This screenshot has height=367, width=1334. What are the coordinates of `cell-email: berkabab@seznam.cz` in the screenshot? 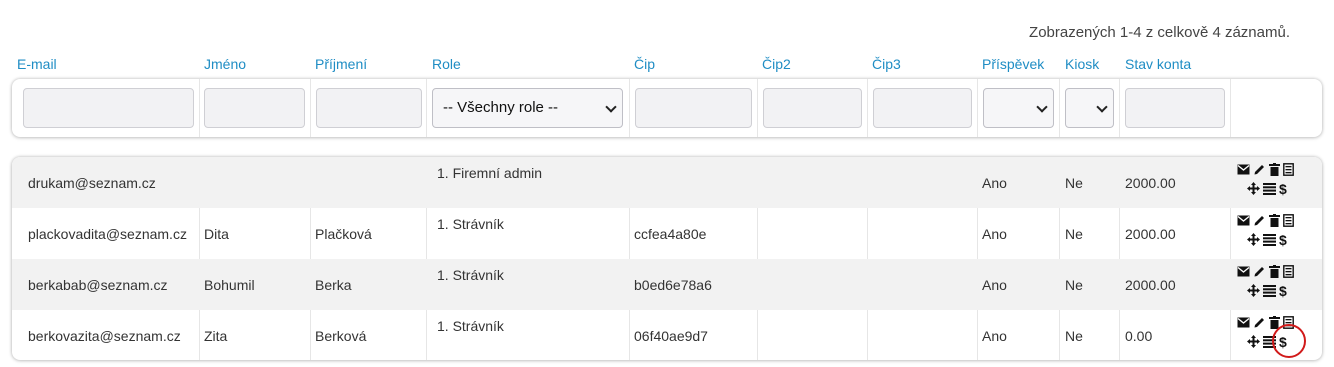 It's located at (98, 285).